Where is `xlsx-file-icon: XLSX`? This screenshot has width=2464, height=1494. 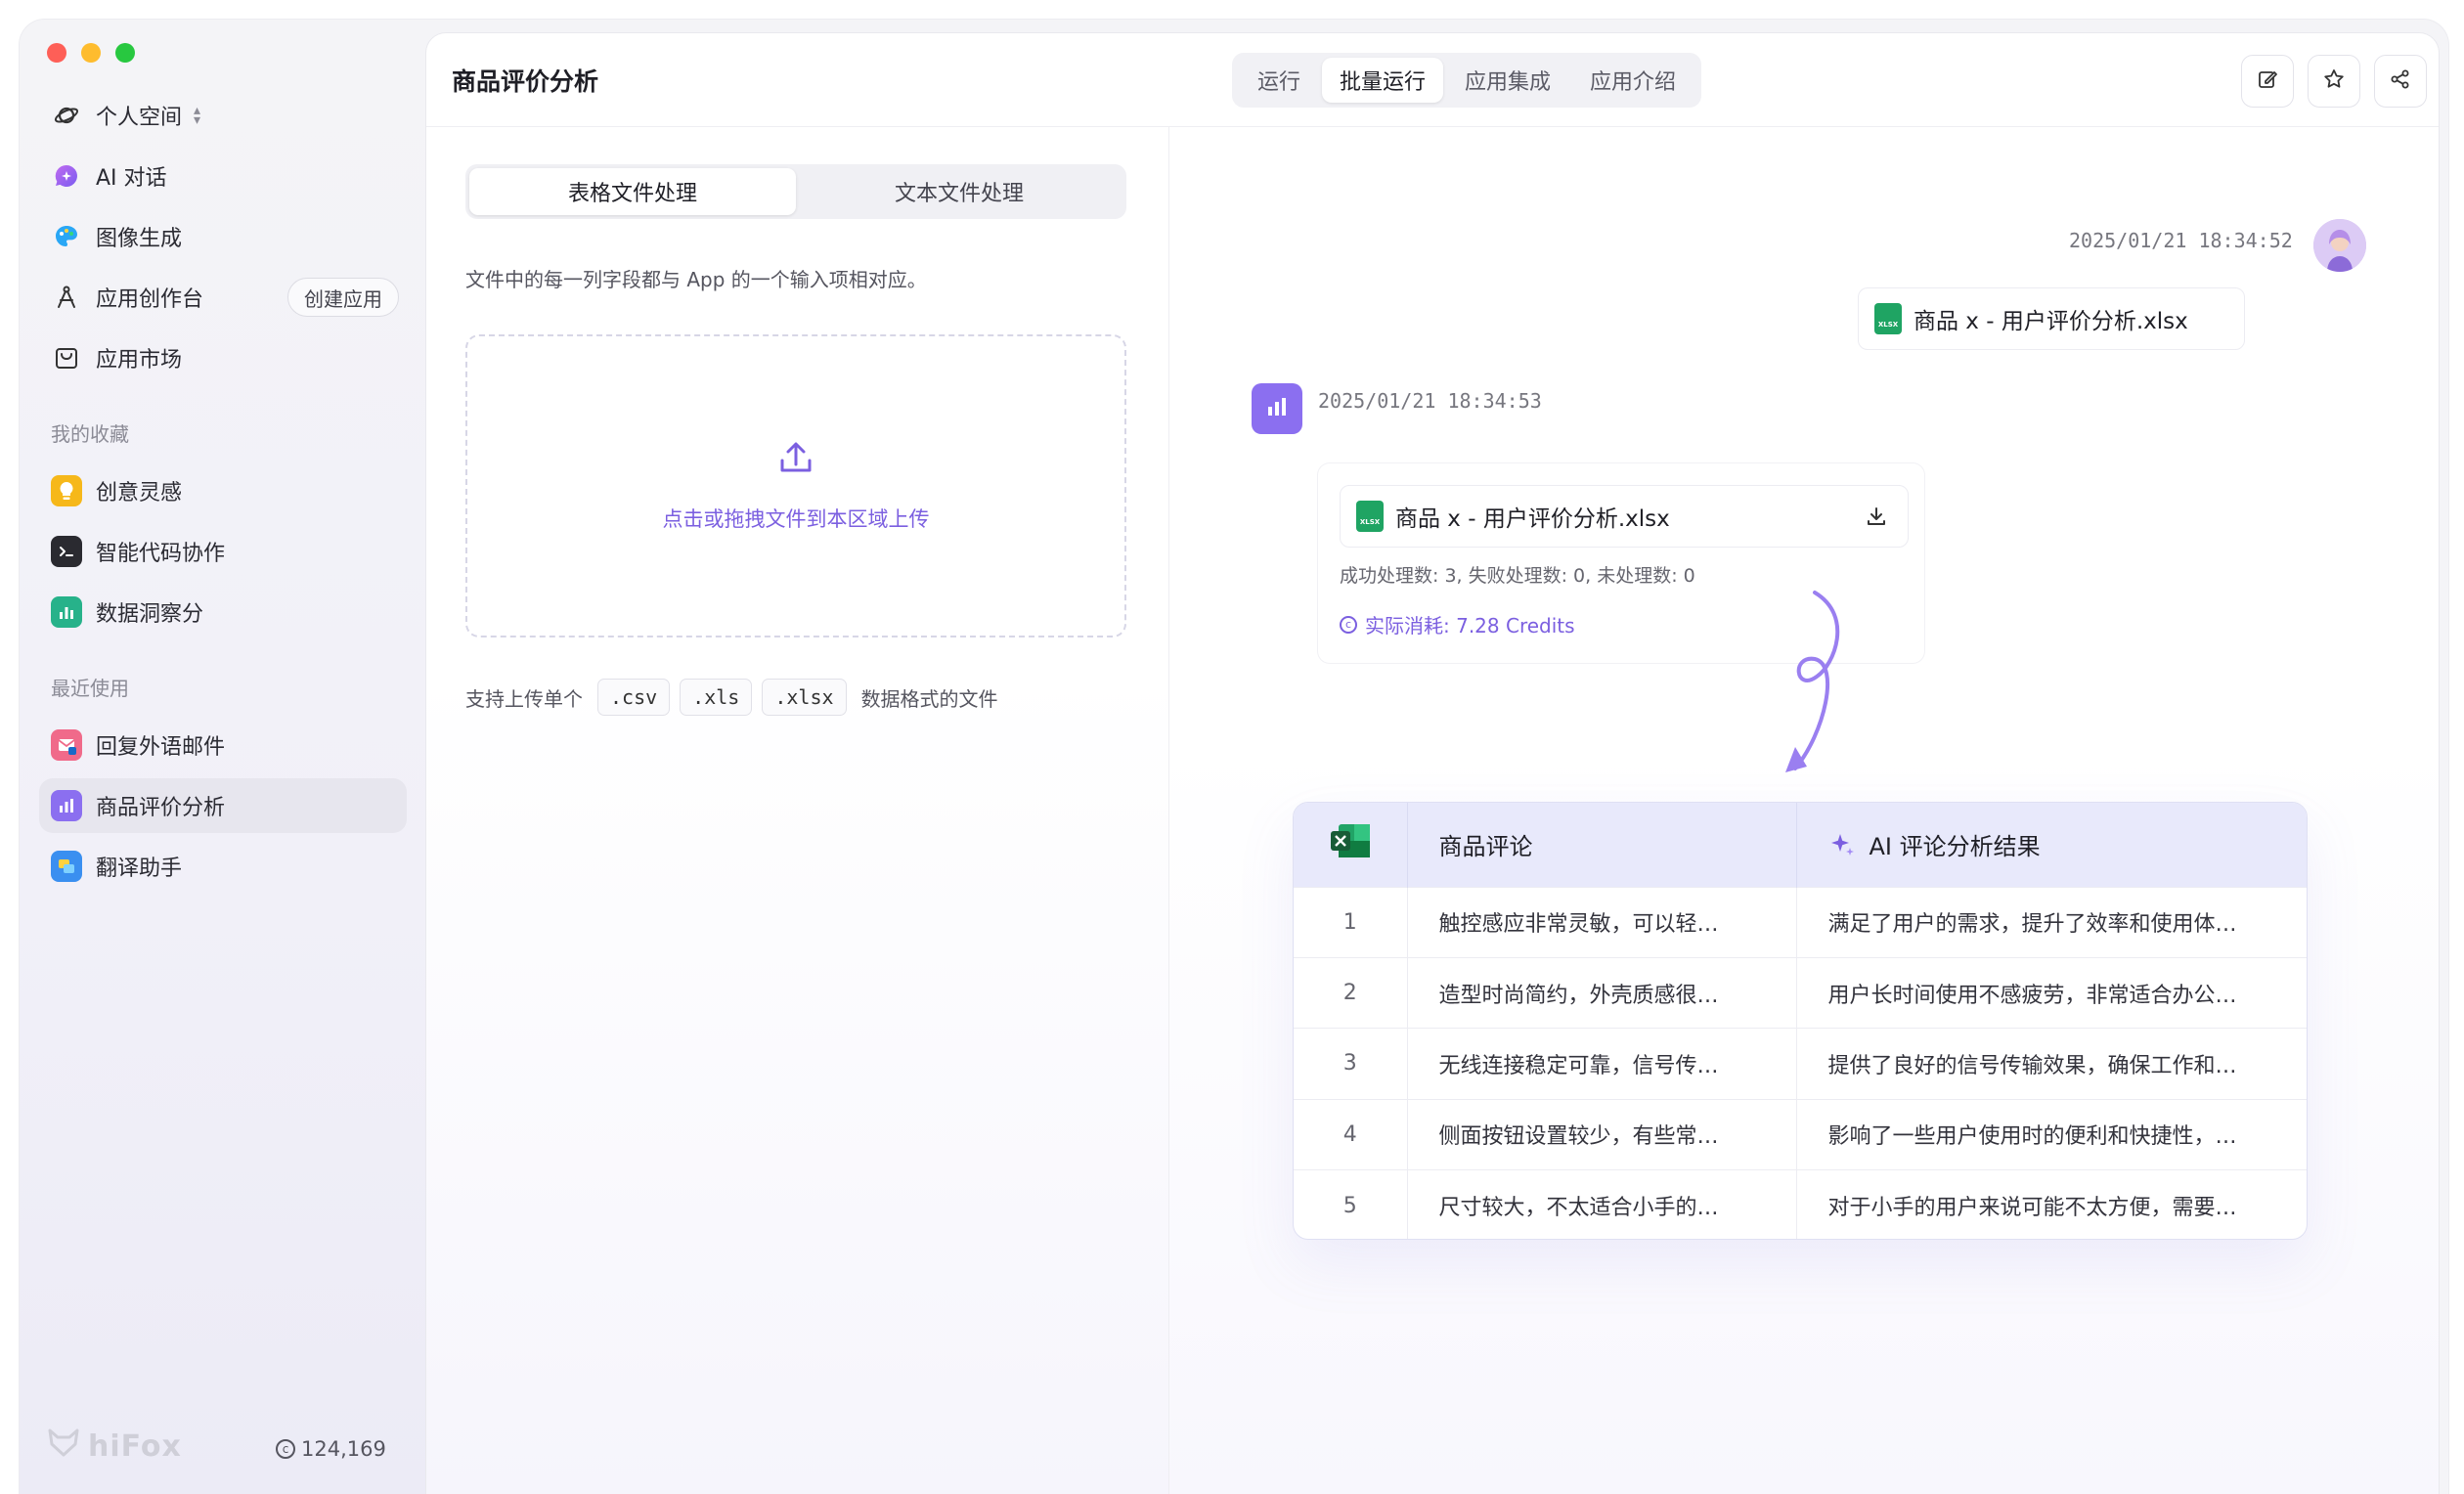 xlsx-file-icon: XLSX is located at coordinates (1370, 517).